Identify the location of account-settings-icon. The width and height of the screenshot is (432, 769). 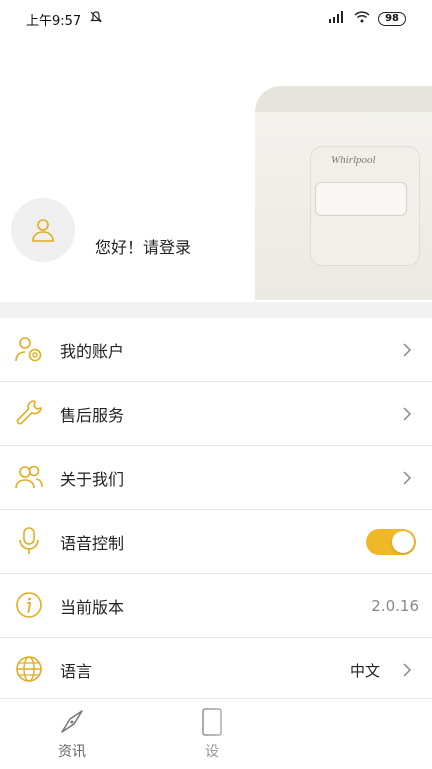
(28, 349).